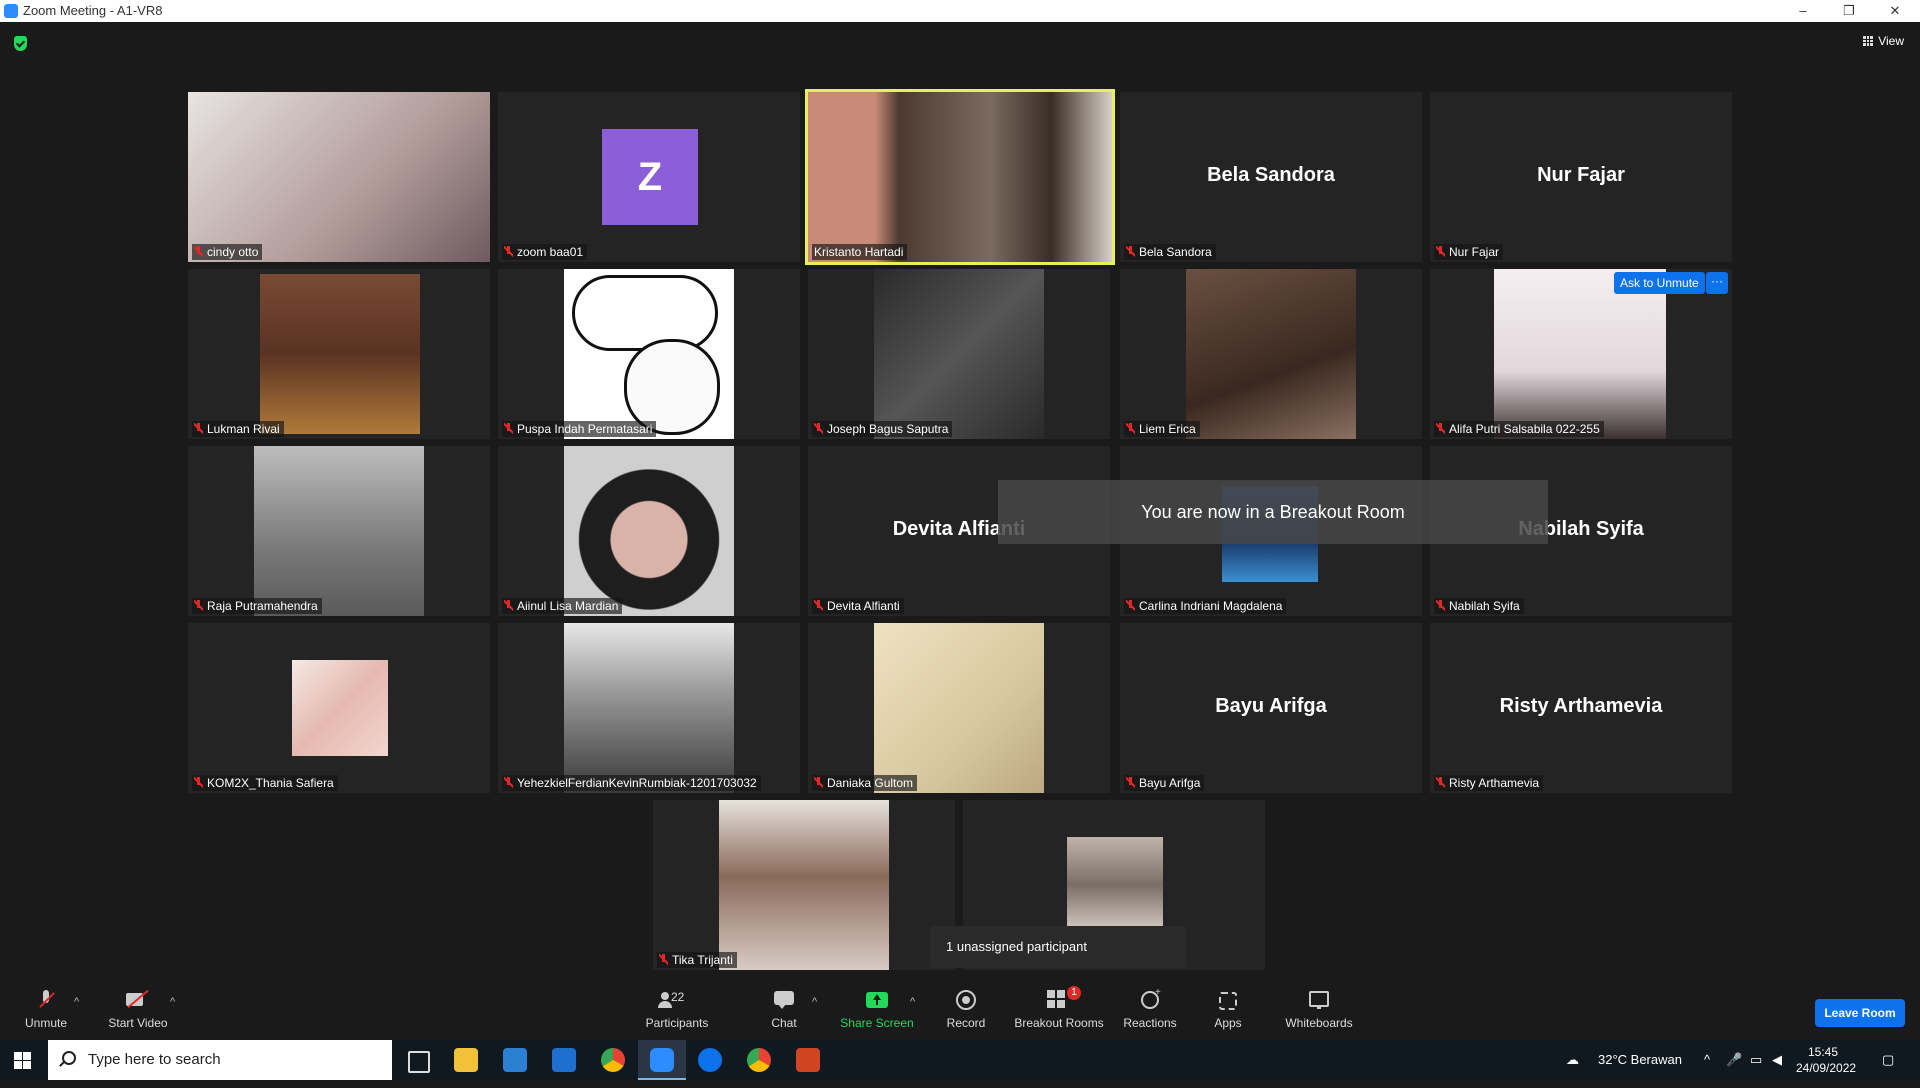  What do you see at coordinates (1489, 783) in the screenshot?
I see `participant-name-label: Risty Arthamevia` at bounding box center [1489, 783].